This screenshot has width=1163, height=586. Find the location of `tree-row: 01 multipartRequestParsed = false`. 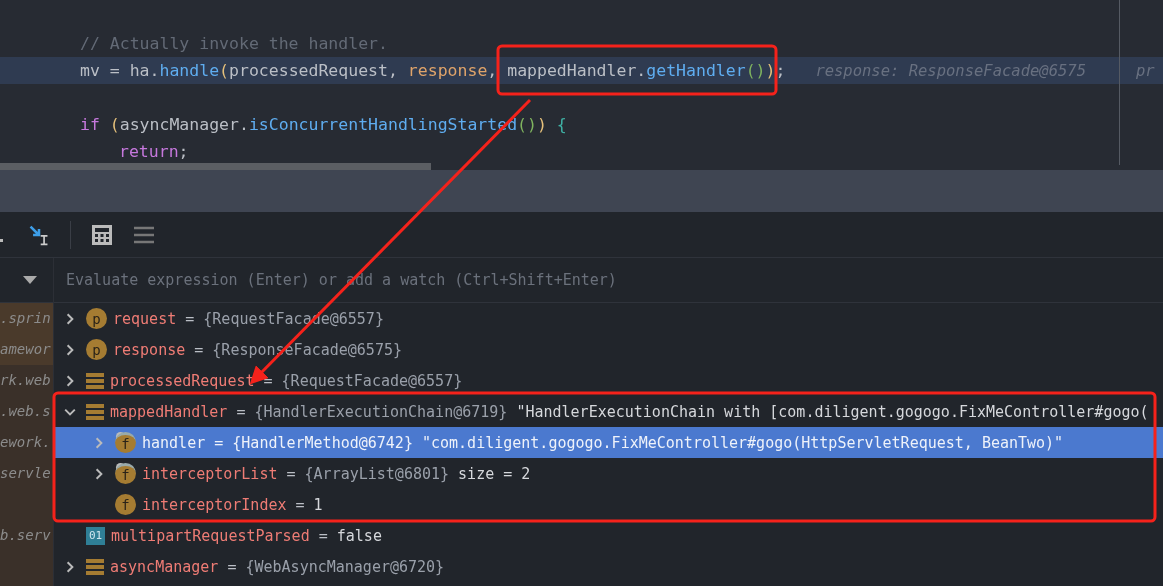

tree-row: 01 multipartRequestParsed = false is located at coordinates (608, 535).